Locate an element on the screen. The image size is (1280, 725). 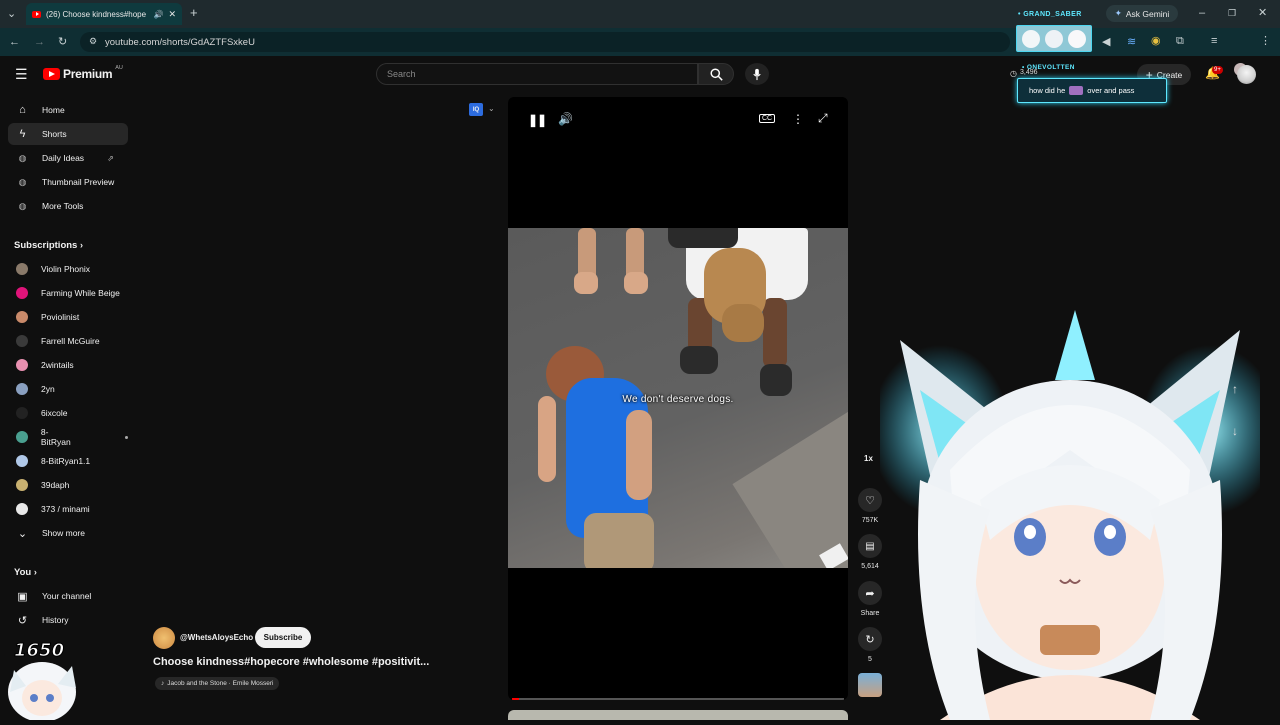
show-more-label: Show more is located at coordinates (63, 533).